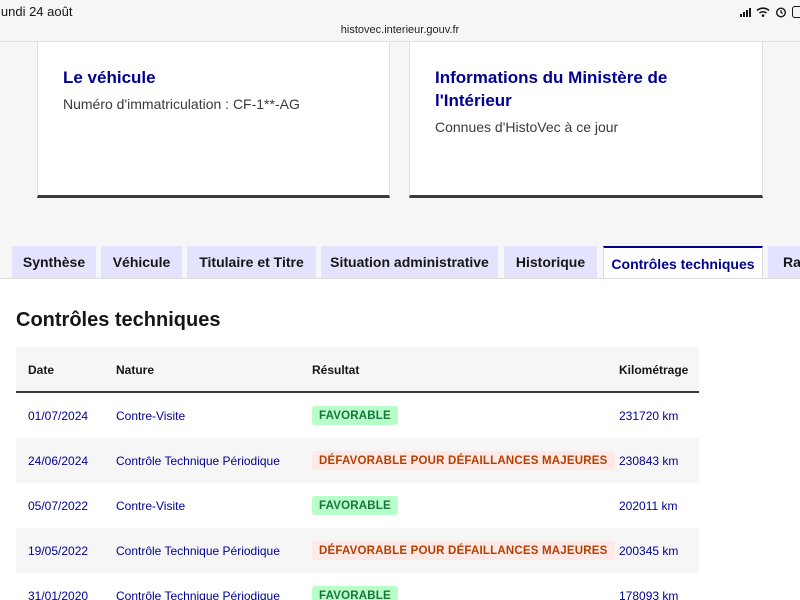  What do you see at coordinates (54, 262) in the screenshot?
I see `tab-synthese: Synthèse` at bounding box center [54, 262].